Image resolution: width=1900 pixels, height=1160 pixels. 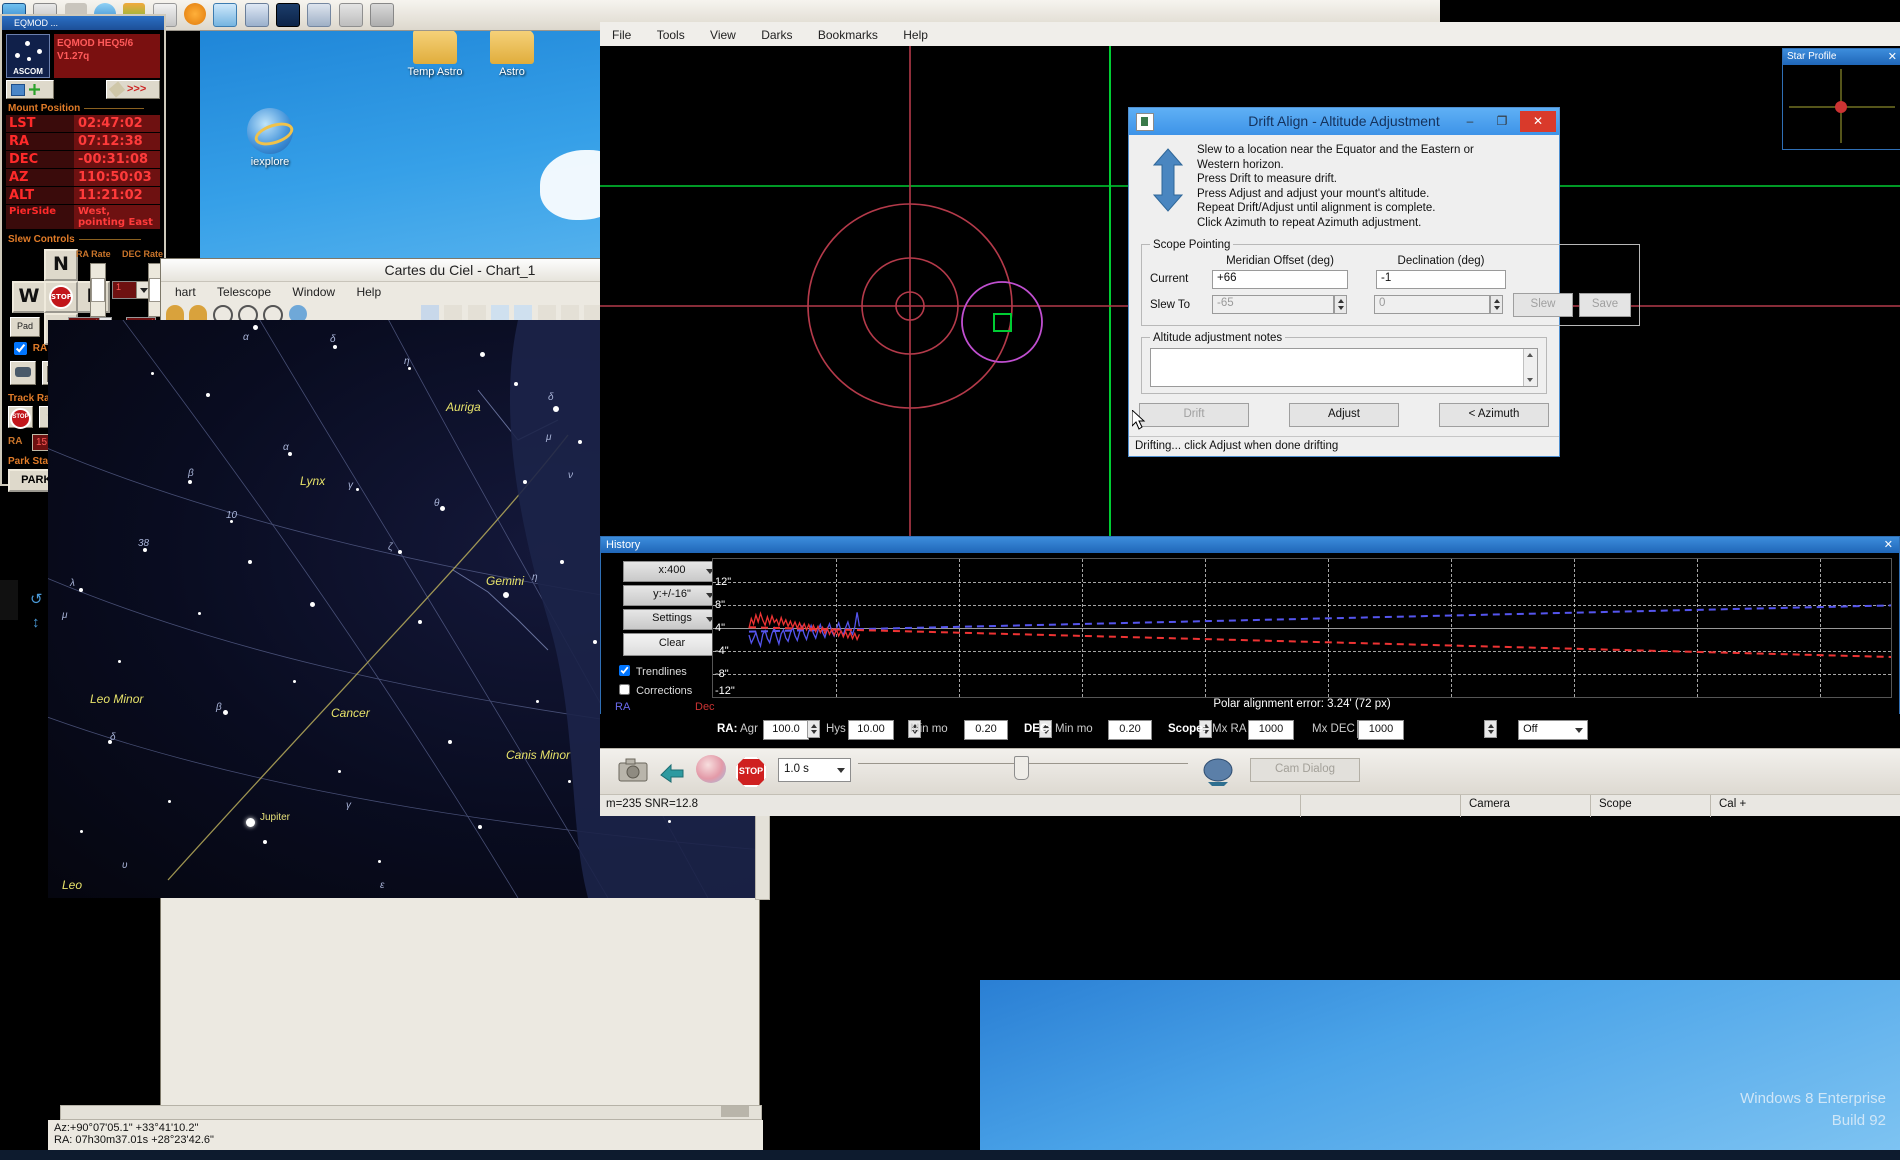 What do you see at coordinates (1490, 729) in the screenshot?
I see `mx-dec-spinner` at bounding box center [1490, 729].